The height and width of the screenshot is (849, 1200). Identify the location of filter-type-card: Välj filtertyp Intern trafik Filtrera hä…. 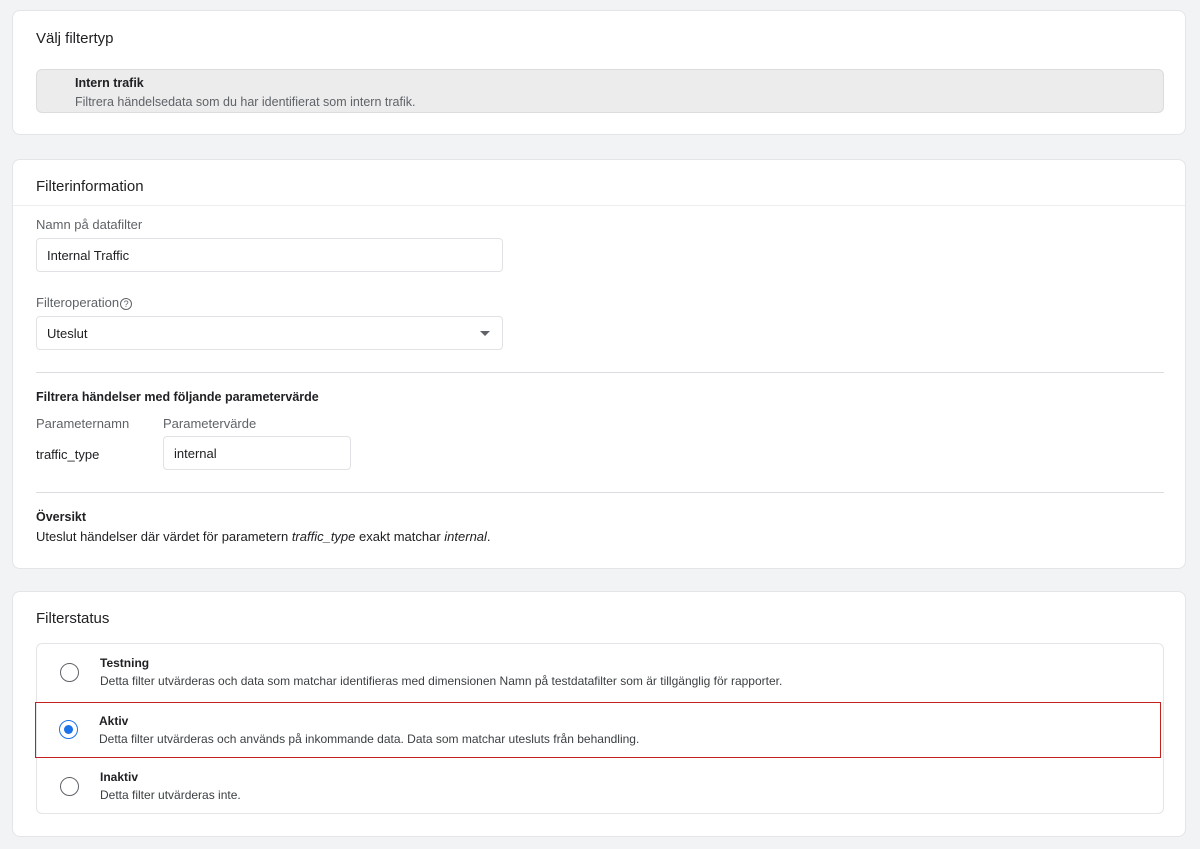
(599, 72).